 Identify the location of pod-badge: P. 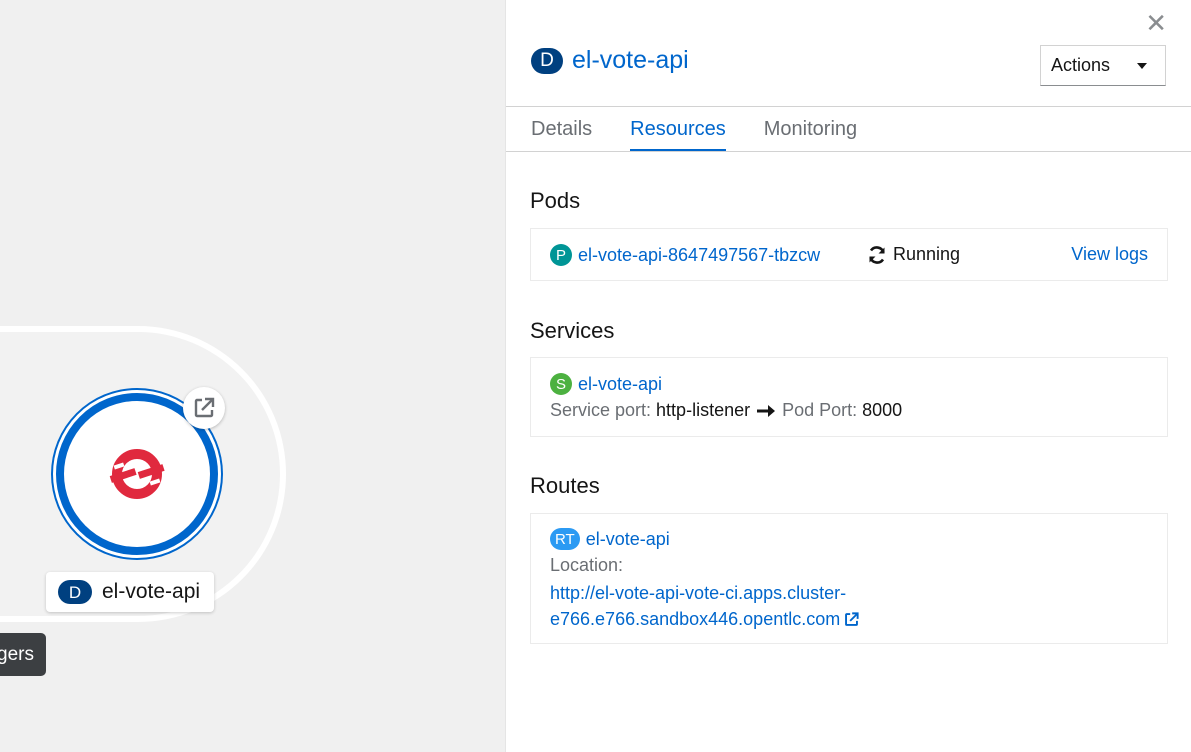
(561, 255).